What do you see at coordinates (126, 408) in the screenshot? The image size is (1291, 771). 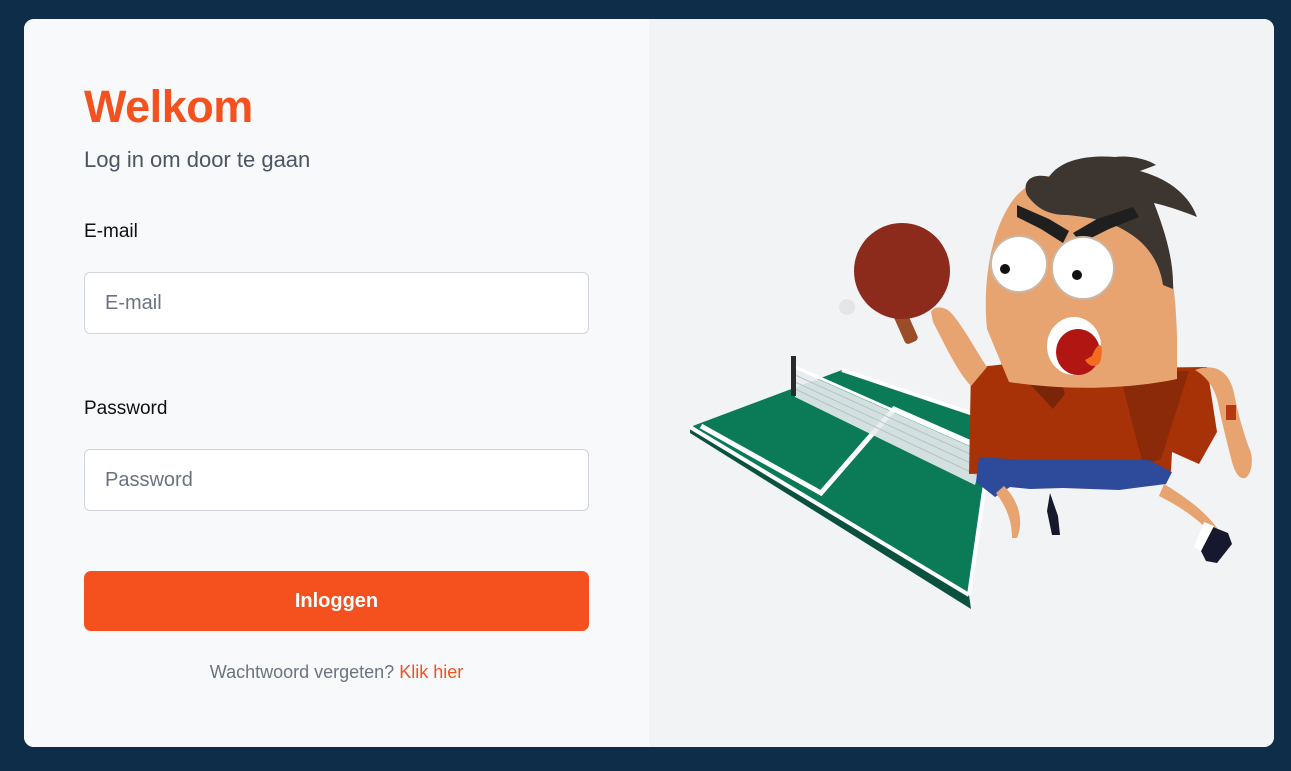 I see `password-label: Password` at bounding box center [126, 408].